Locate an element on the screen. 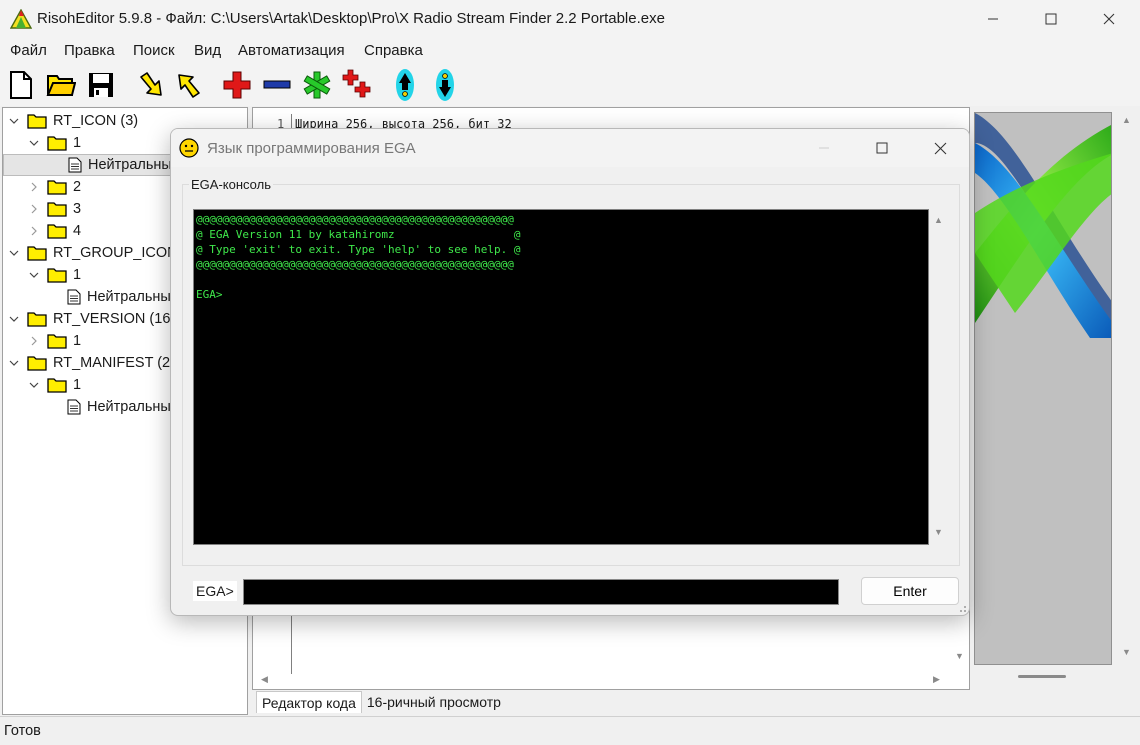 Image resolution: width=1140 pixels, height=745 pixels. maximize-icon is located at coordinates (1051, 19).